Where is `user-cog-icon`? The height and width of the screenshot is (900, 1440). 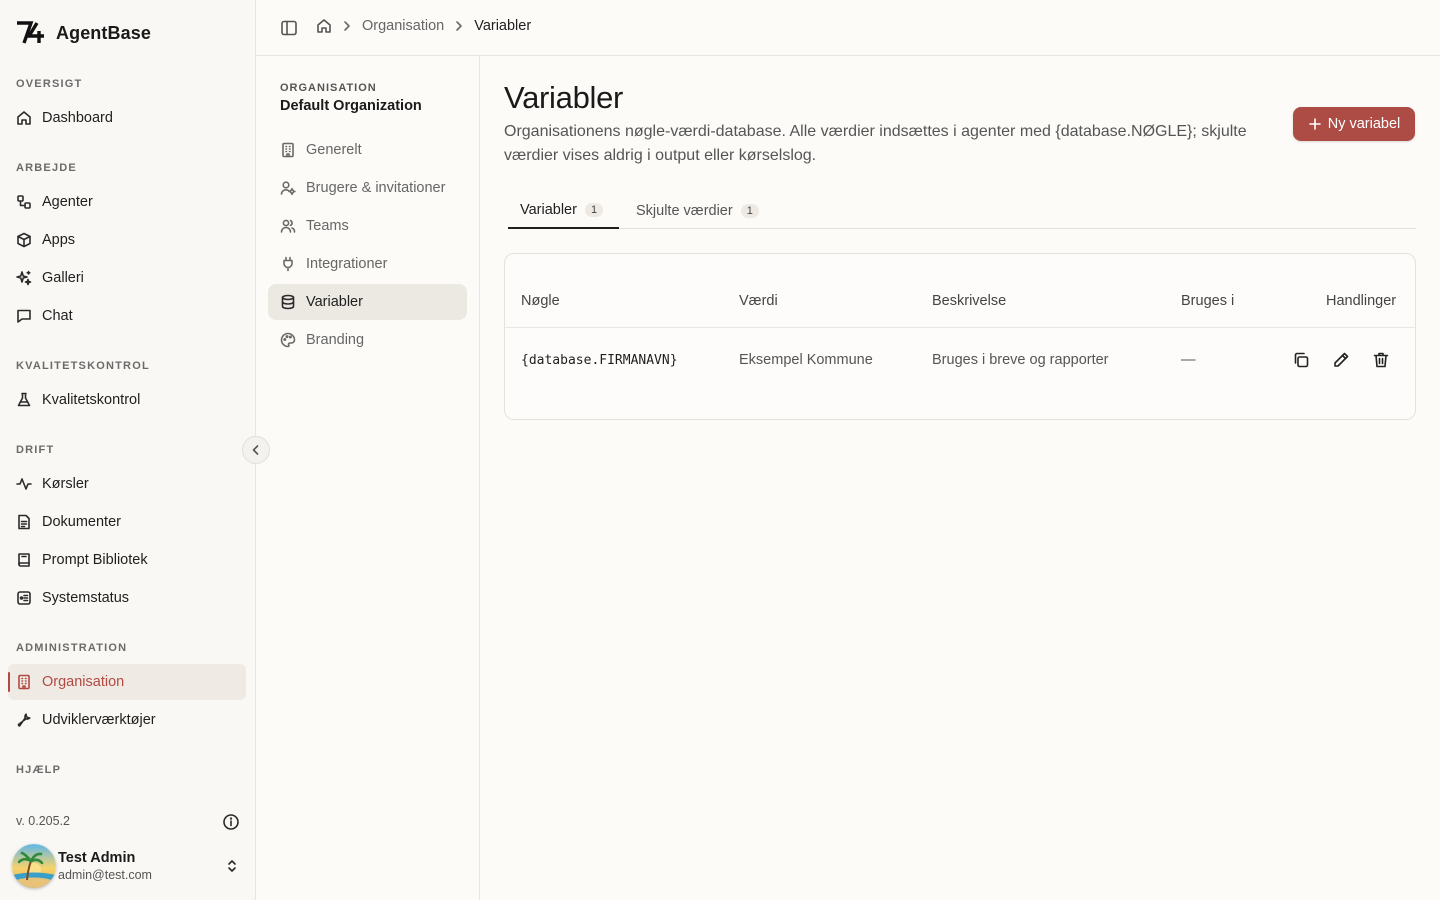
user-cog-icon is located at coordinates (288, 188).